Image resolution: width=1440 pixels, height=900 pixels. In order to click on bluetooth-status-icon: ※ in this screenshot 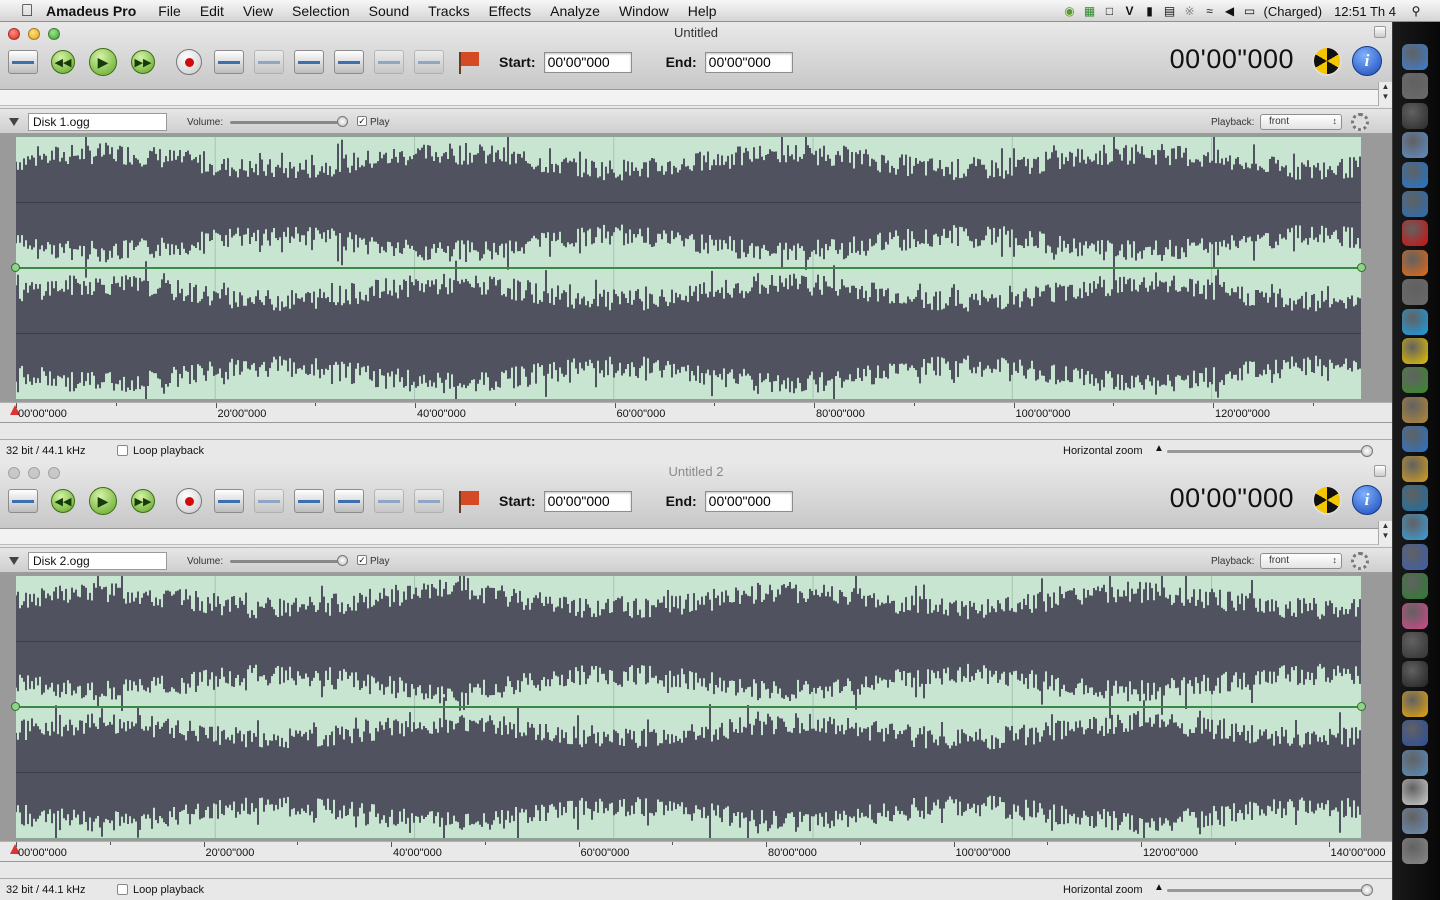, I will do `click(1190, 11)`.